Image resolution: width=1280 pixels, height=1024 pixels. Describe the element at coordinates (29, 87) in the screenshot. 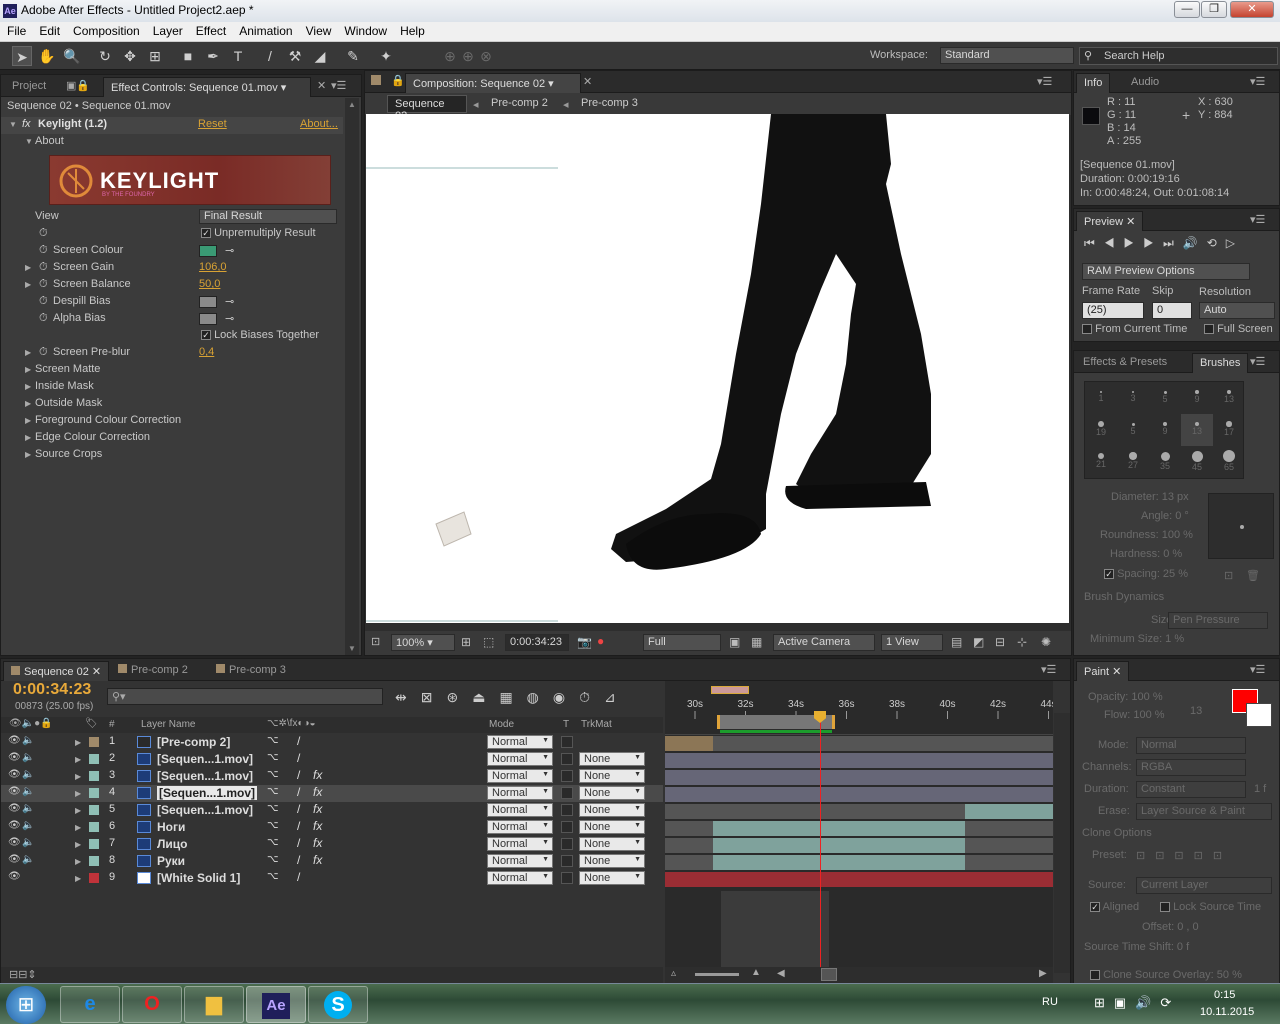

I see `tab-project: Project` at that location.